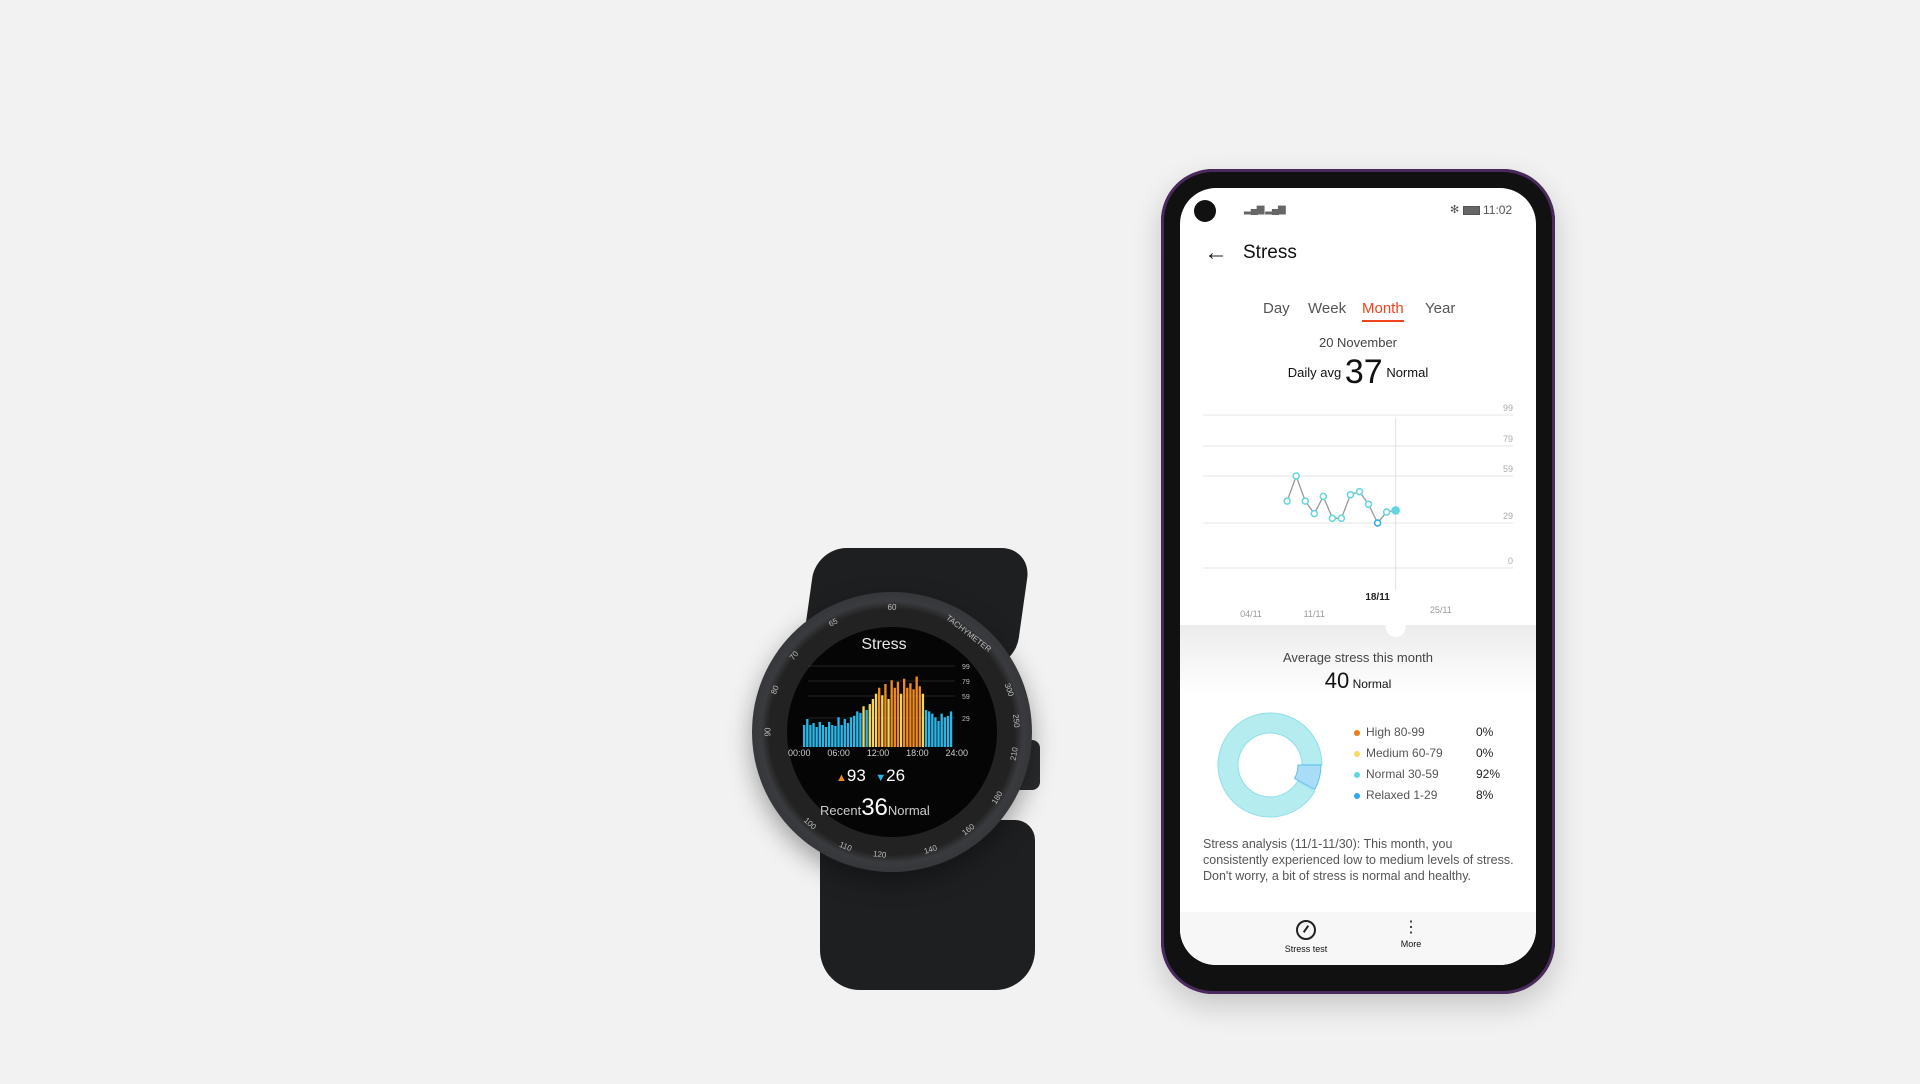 The width and height of the screenshot is (1920, 1084). Describe the element at coordinates (896, 775) in the screenshot. I see `watch-min-value: 26` at that location.